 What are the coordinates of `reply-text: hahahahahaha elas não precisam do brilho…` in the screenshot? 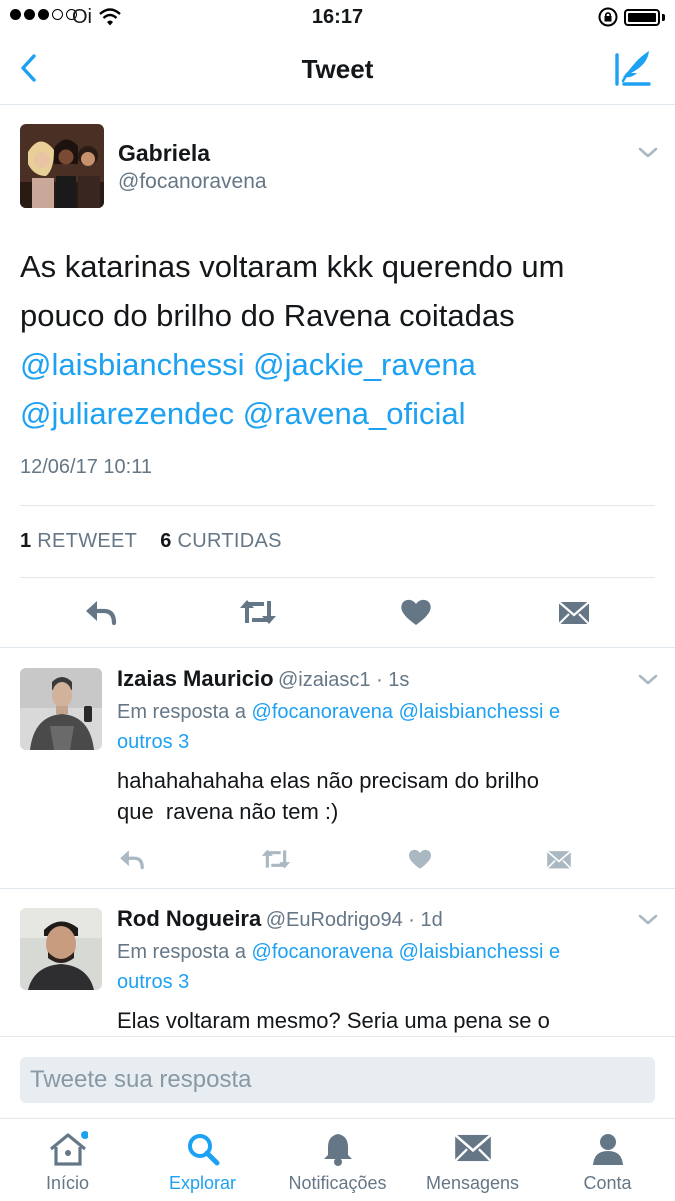 It's located at (377, 796).